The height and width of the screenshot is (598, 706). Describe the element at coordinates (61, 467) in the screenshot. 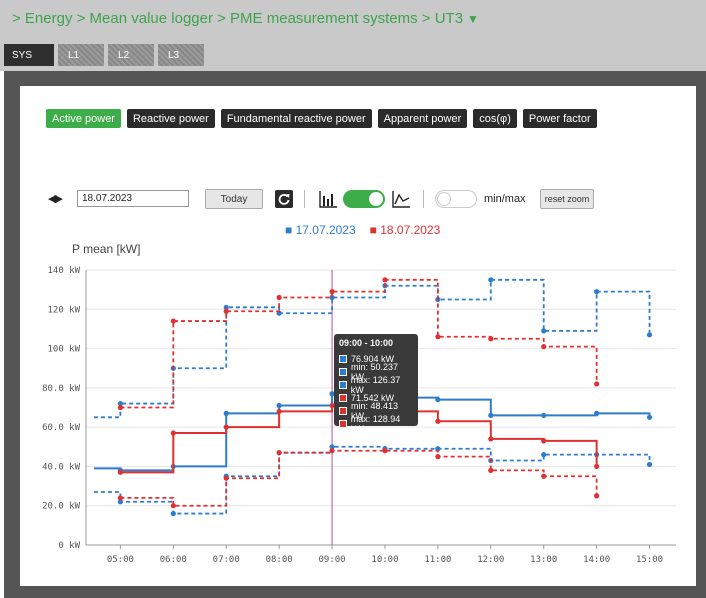

I see `y-tick-label: 40.0 kW` at that location.